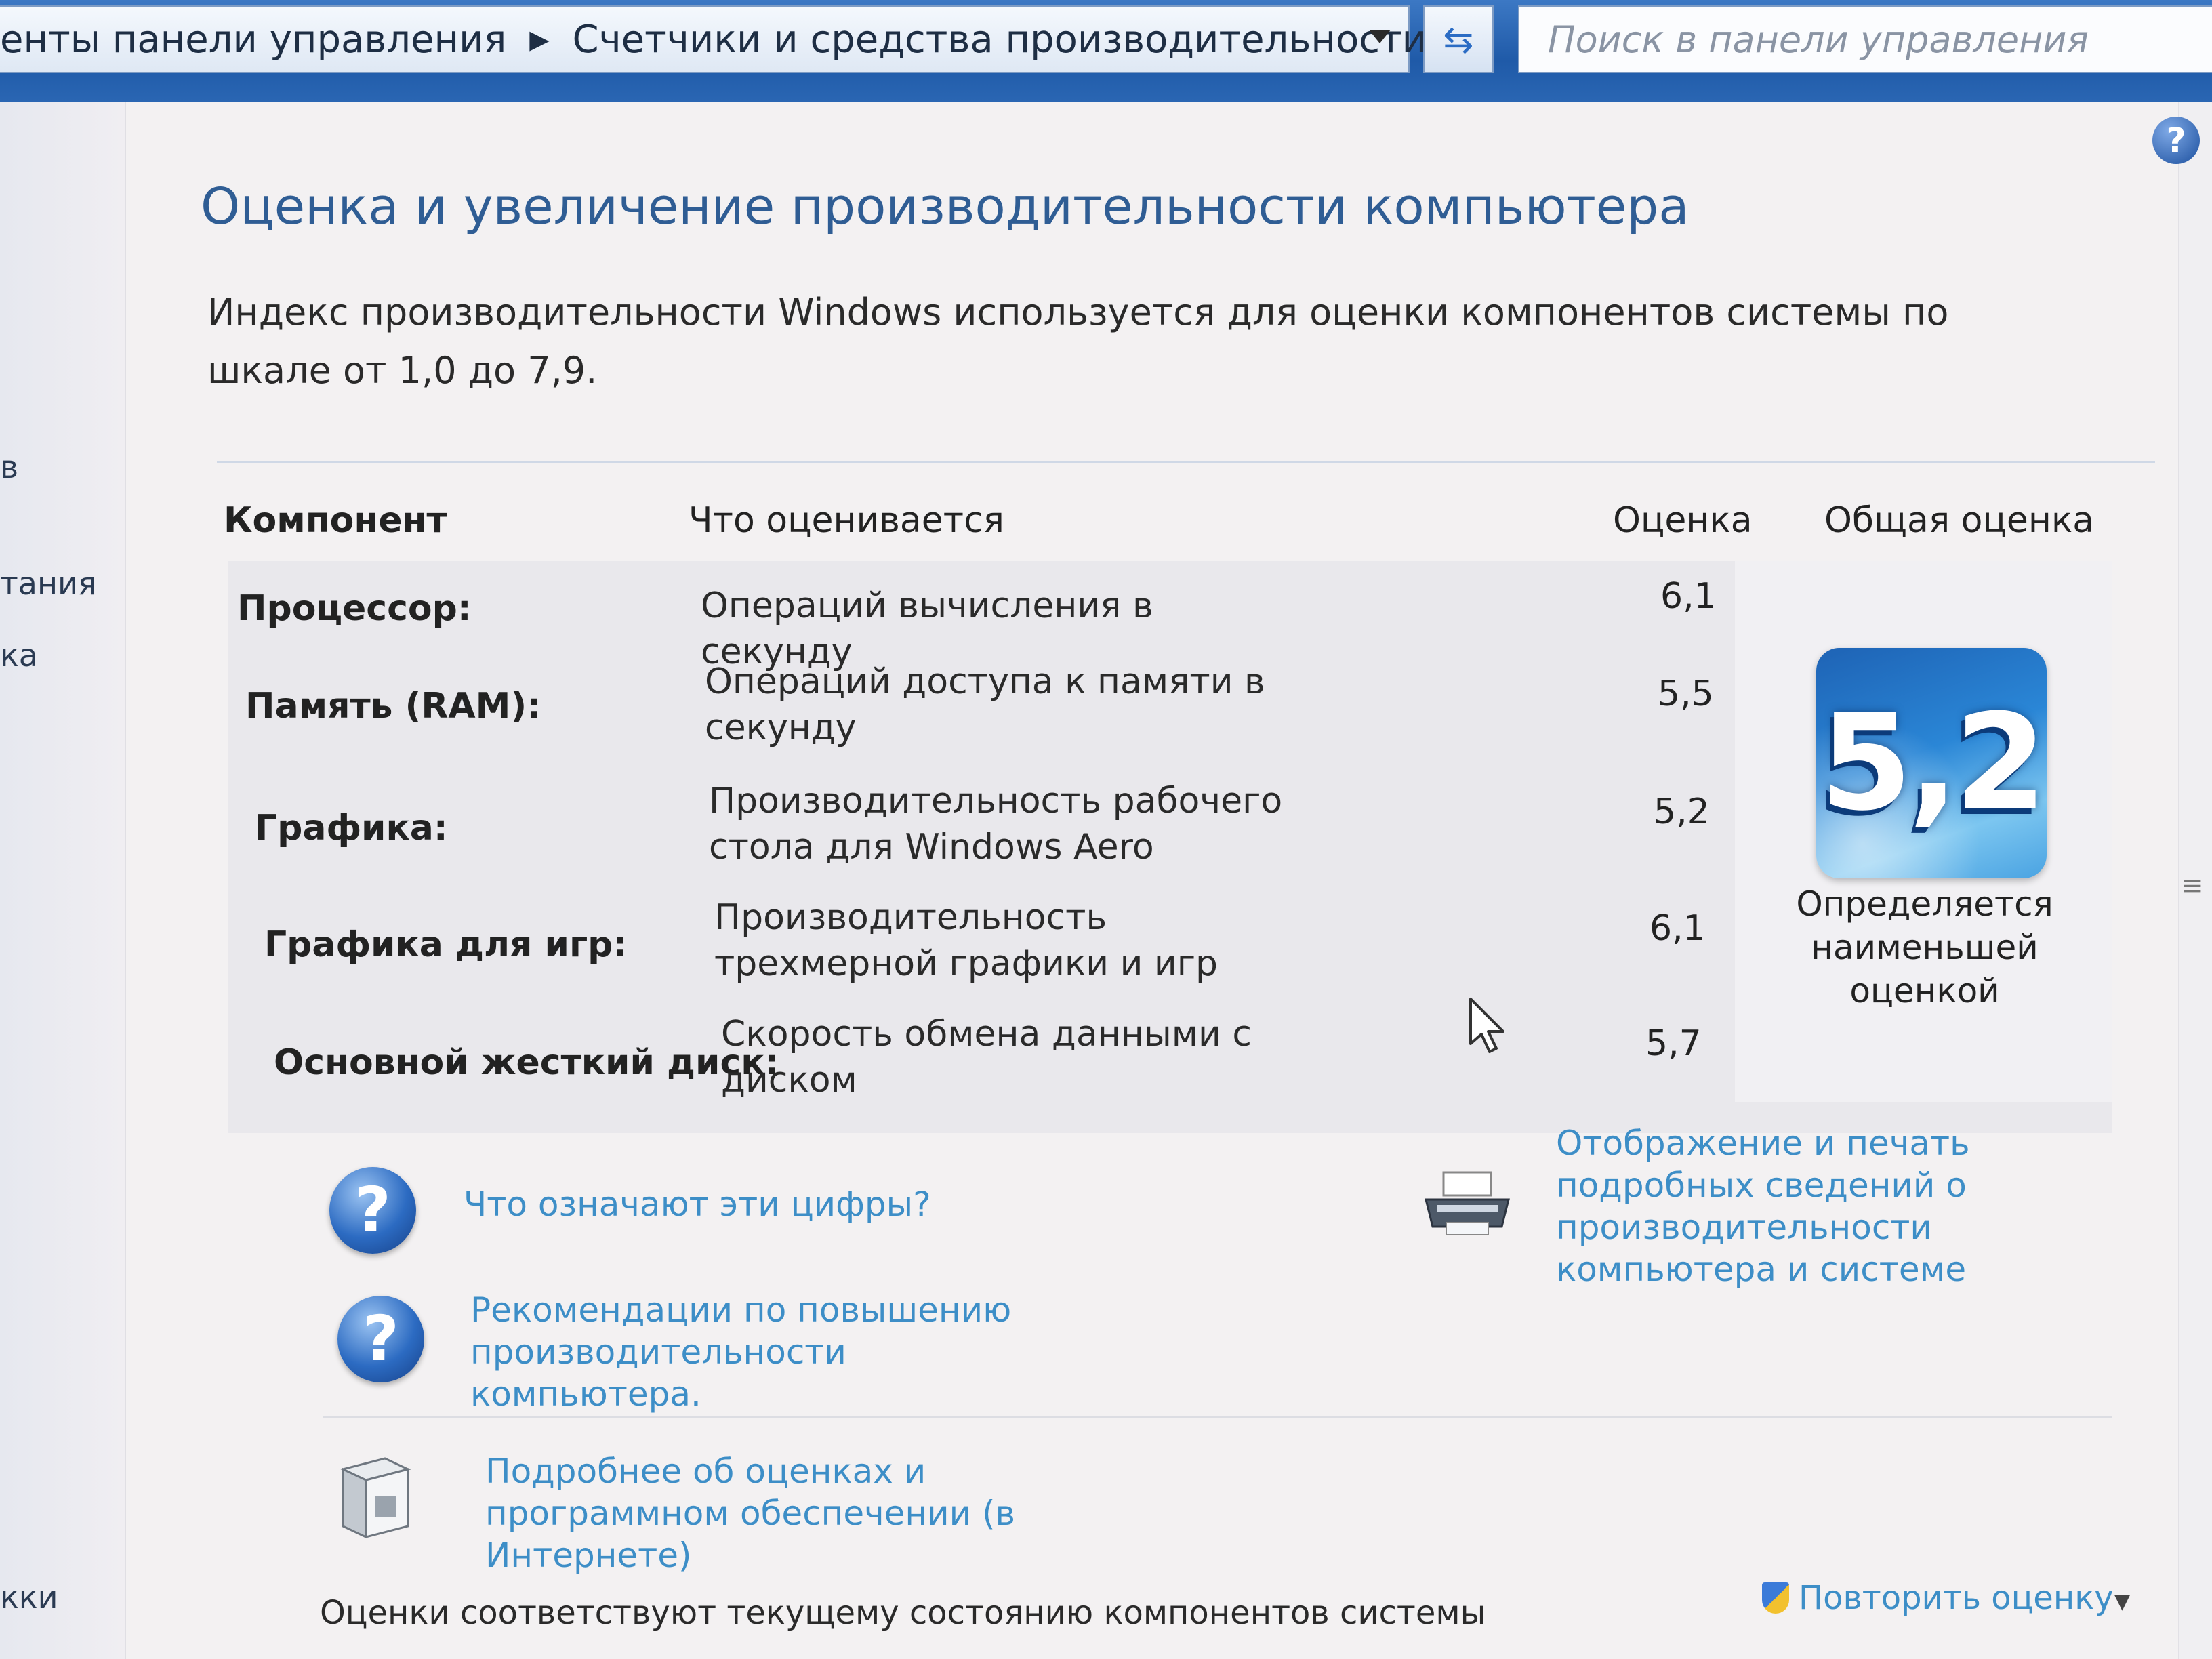 The width and height of the screenshot is (2212, 1659). I want to click on row-score-processor: 6,1, so click(1688, 596).